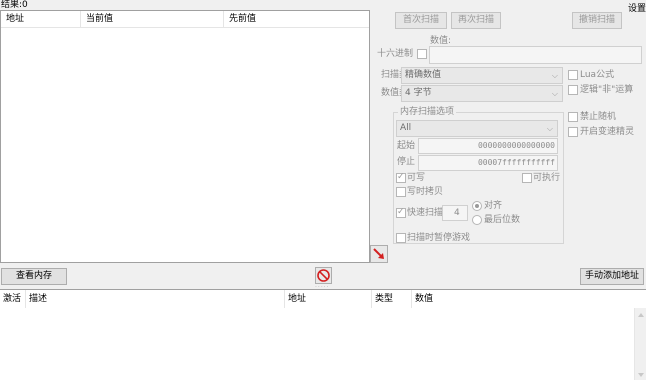 This screenshot has height=380, width=646. Describe the element at coordinates (34, 276) in the screenshot. I see `view-memory-button: 查看内存` at that location.